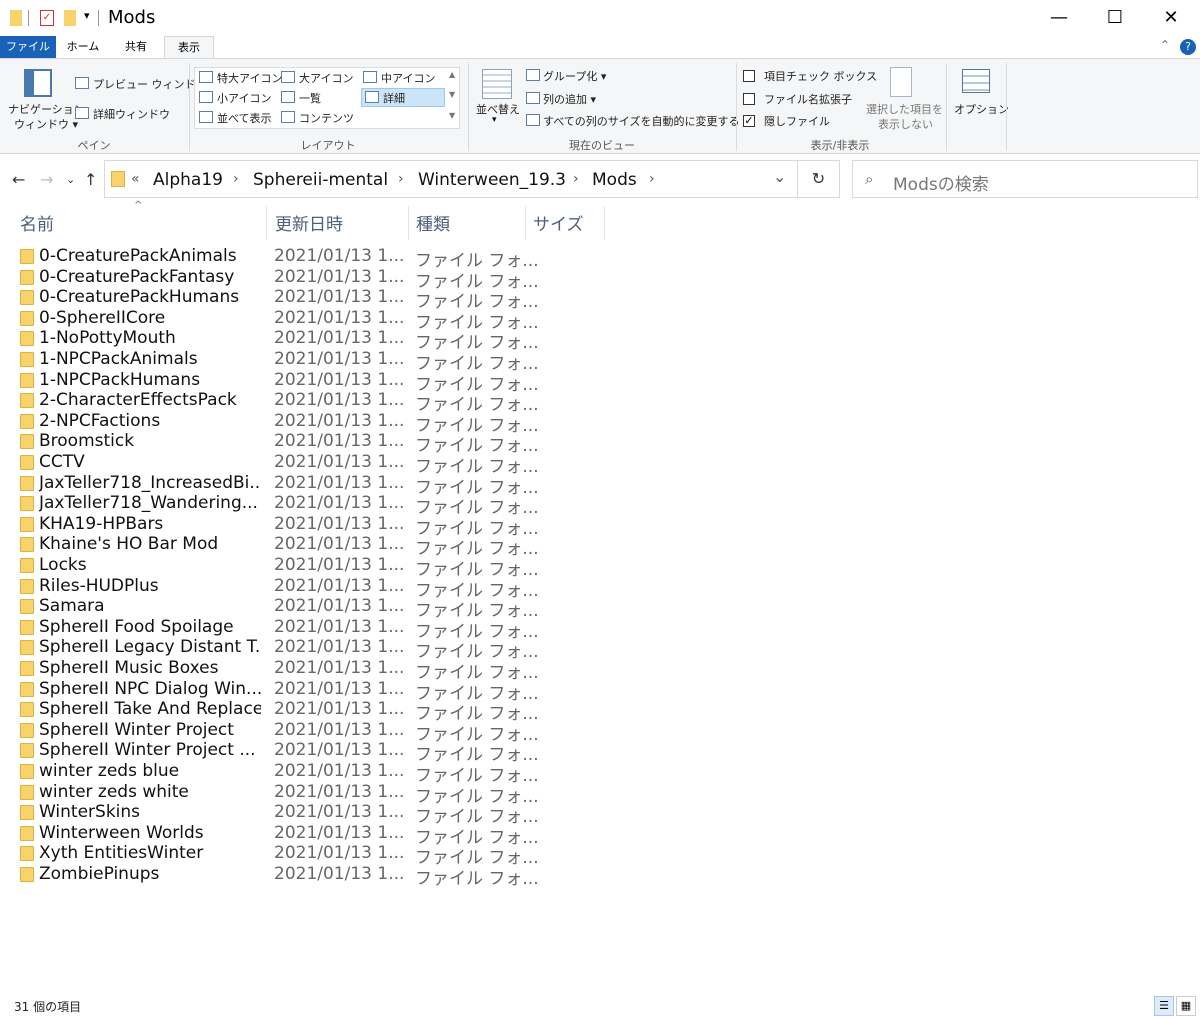 The height and width of the screenshot is (1019, 1200). I want to click on file-name: SphereII Music Boxes, so click(150, 668).